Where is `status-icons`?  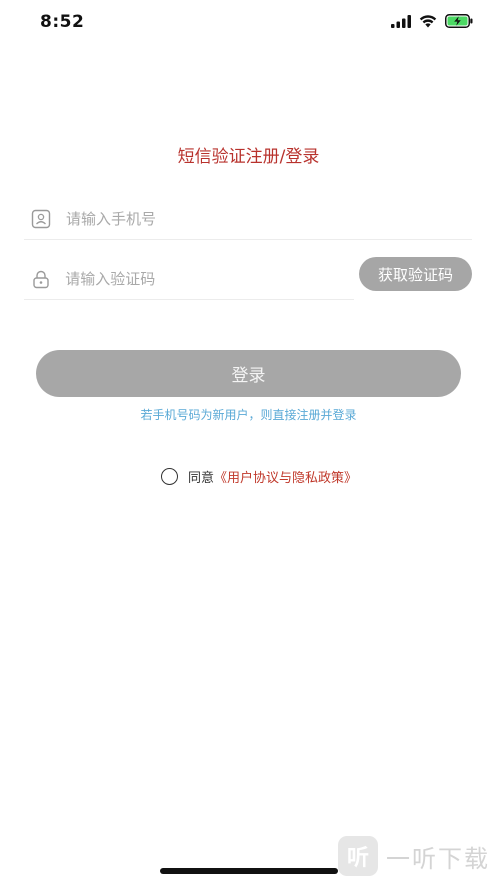 status-icons is located at coordinates (432, 21).